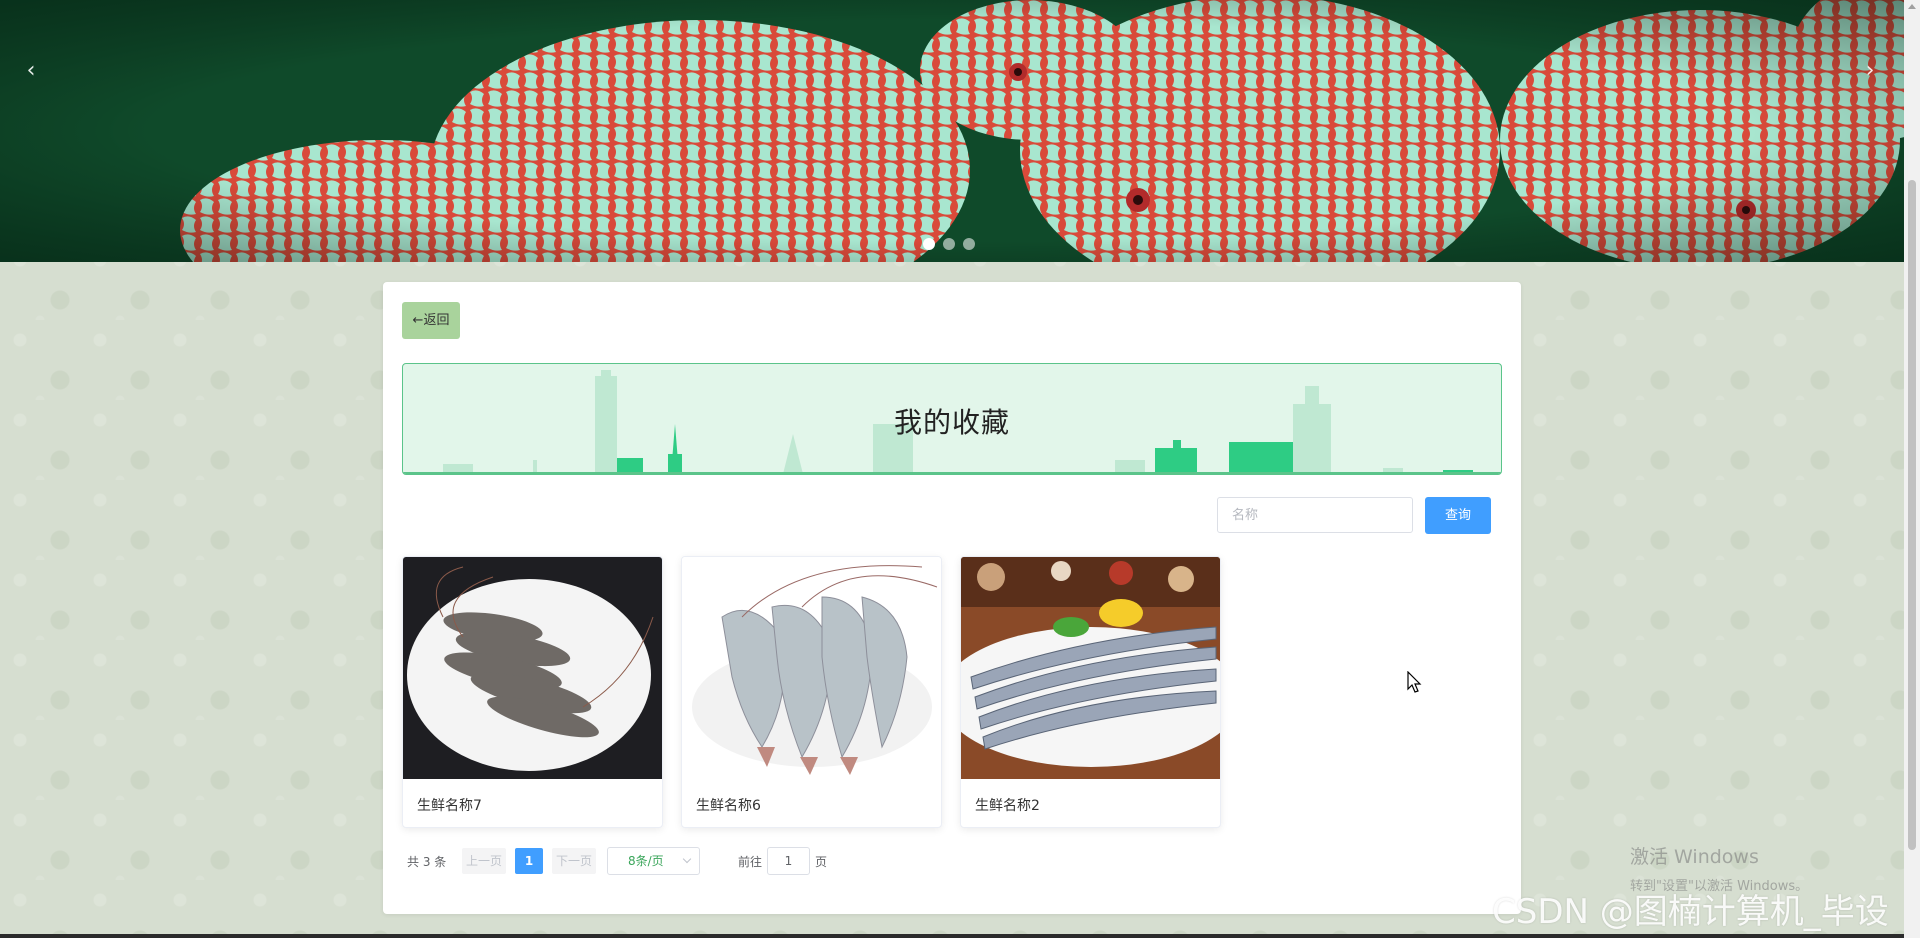 The height and width of the screenshot is (938, 1920). What do you see at coordinates (1458, 515) in the screenshot?
I see `search-button: 查询` at bounding box center [1458, 515].